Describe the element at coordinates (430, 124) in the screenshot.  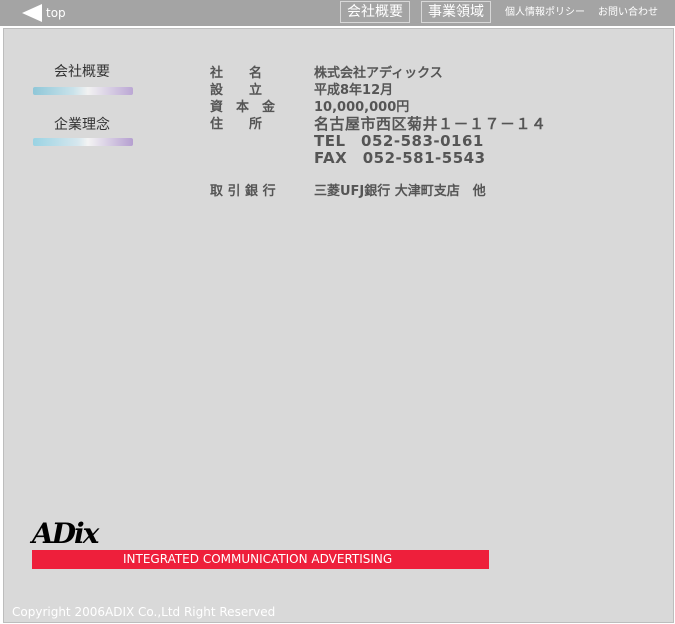
I see `info-value: 名古屋市西区菊井１－１７－１４` at that location.